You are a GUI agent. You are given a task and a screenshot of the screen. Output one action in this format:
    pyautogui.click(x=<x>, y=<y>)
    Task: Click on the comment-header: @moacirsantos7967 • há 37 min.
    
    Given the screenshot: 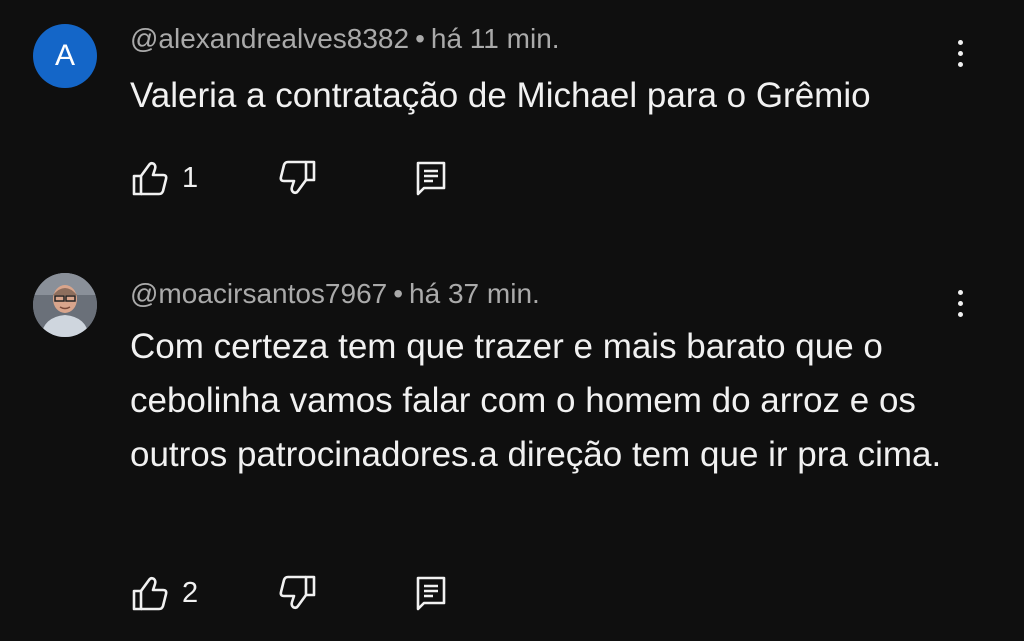 What is the action you would take?
    pyautogui.click(x=335, y=294)
    